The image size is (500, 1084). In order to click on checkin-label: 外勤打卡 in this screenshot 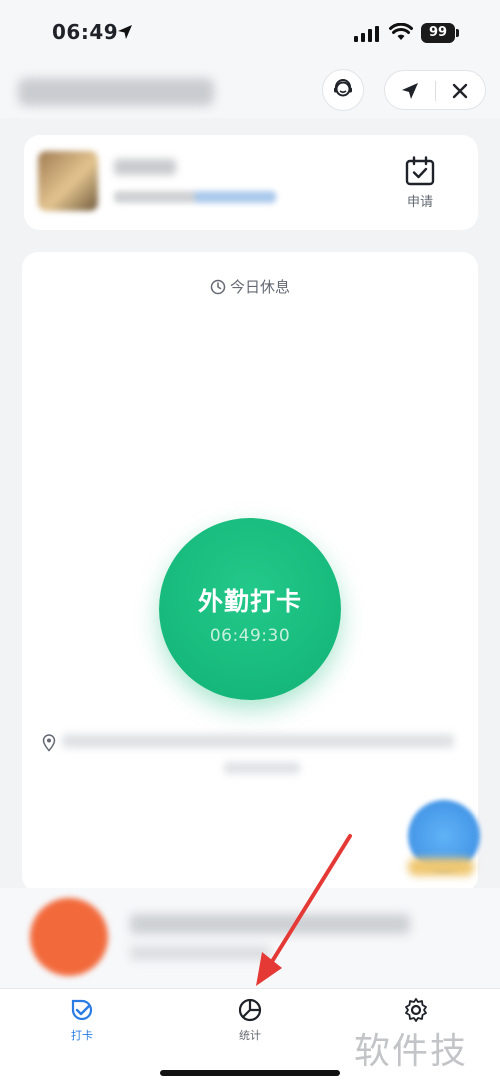, I will do `click(249, 601)`.